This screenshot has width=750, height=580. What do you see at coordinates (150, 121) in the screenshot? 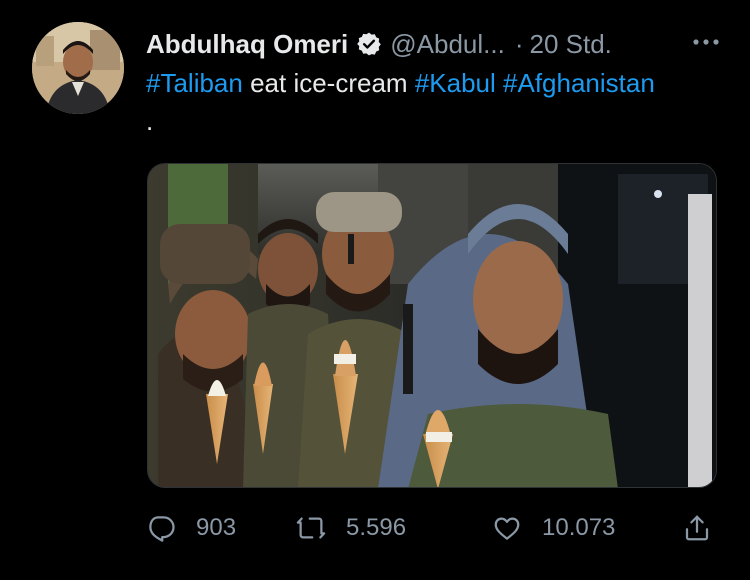
I see `tweet-text-line2: .` at bounding box center [150, 121].